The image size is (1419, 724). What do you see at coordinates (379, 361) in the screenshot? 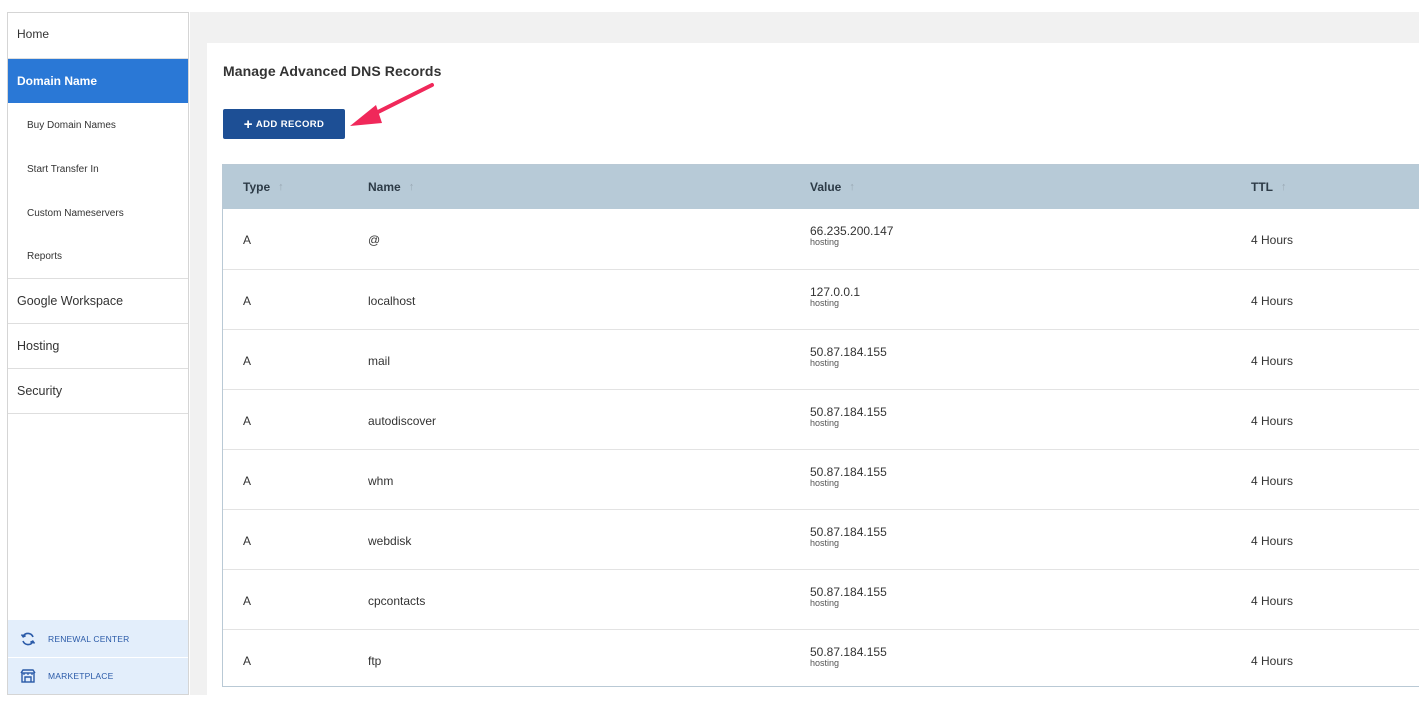
I see `cell-name: mail` at bounding box center [379, 361].